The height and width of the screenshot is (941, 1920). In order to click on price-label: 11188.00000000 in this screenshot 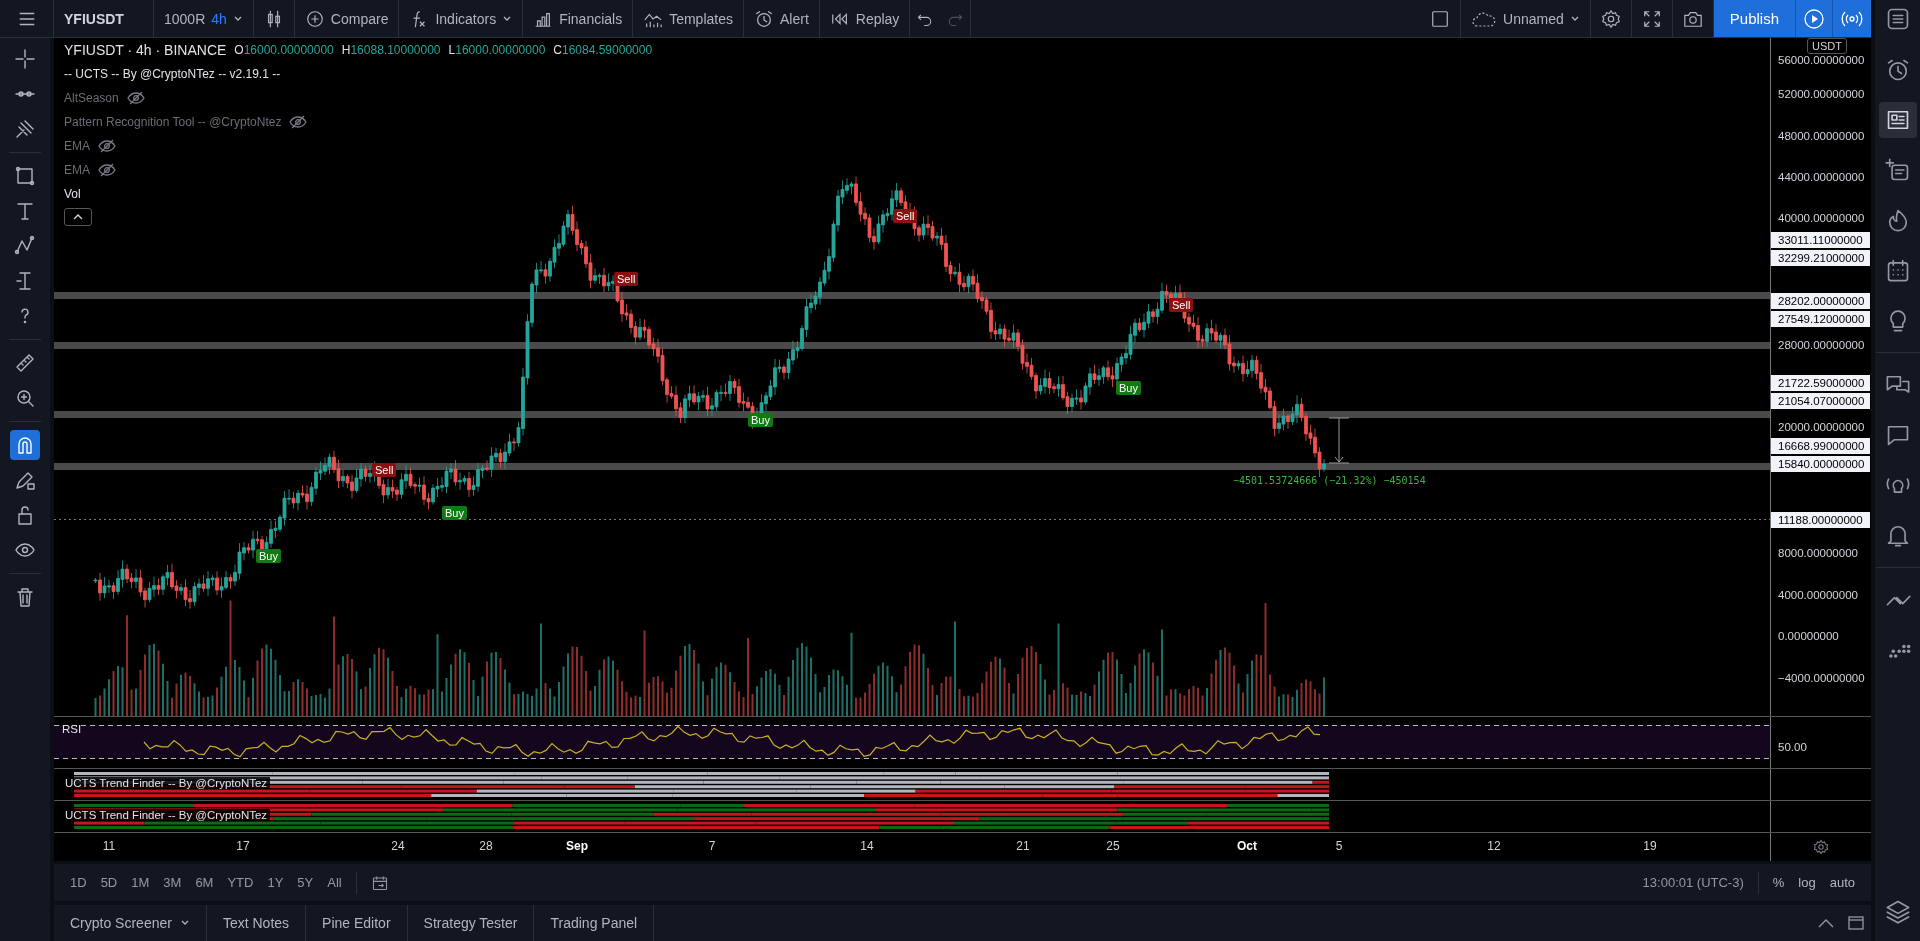, I will do `click(1820, 520)`.